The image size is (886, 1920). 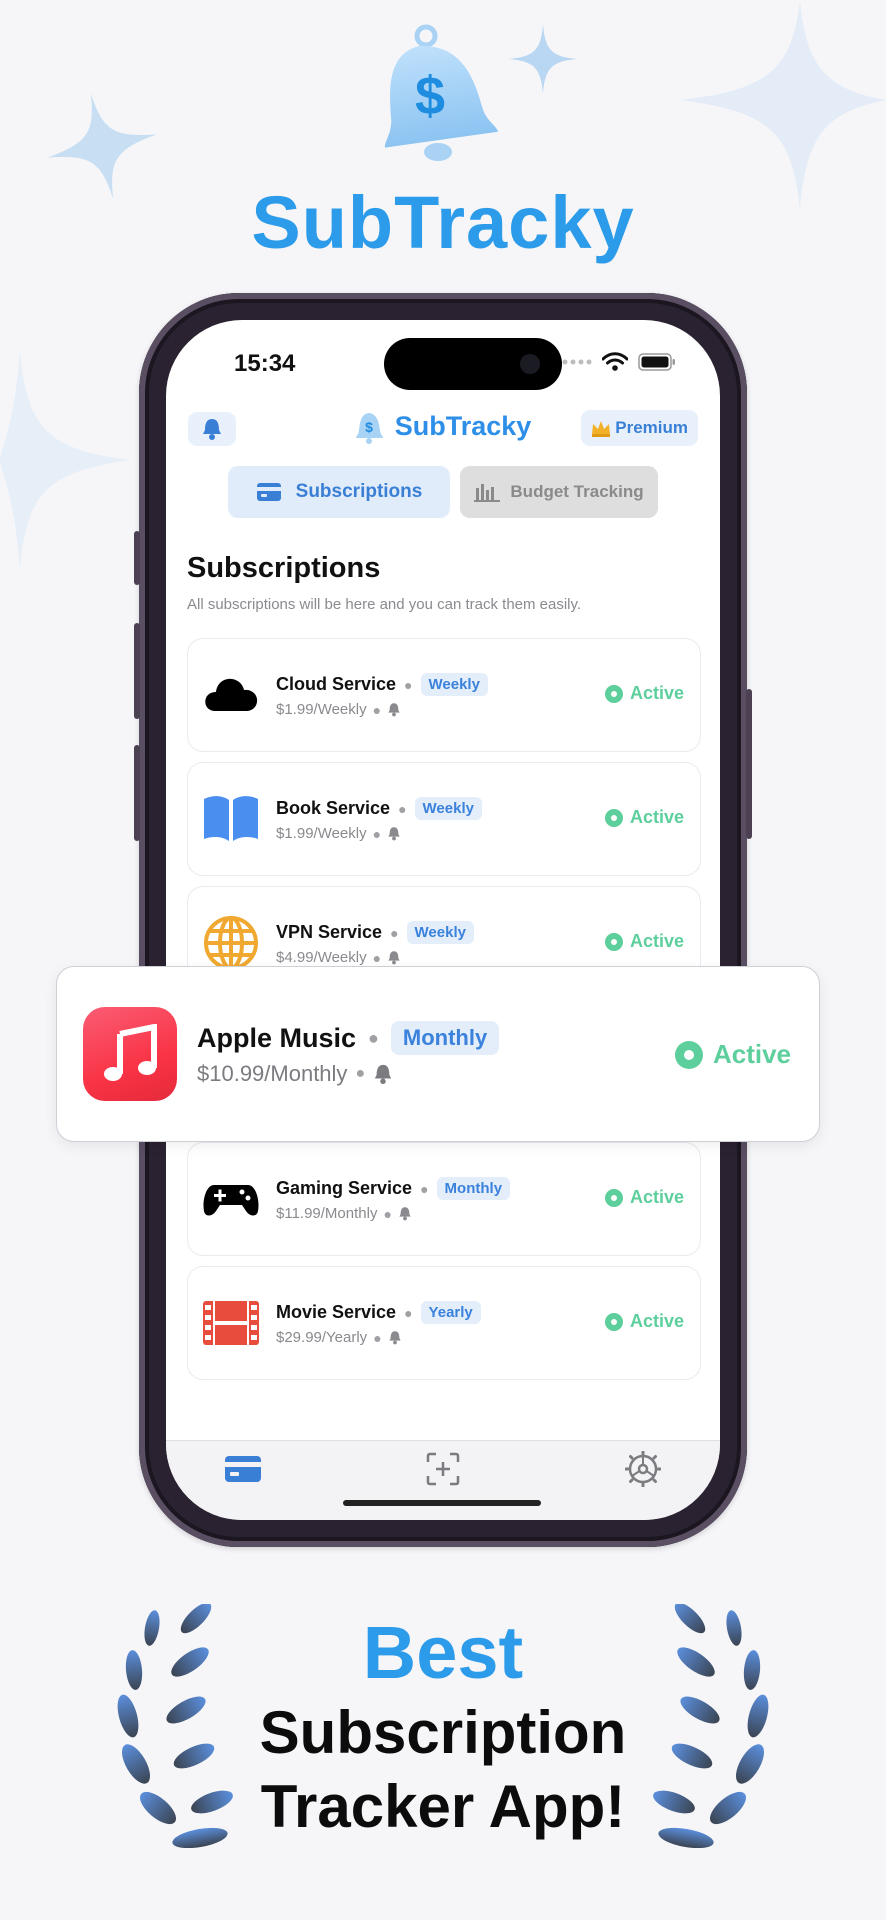 I want to click on price-row: $11.99/Monthly ●, so click(x=344, y=1213).